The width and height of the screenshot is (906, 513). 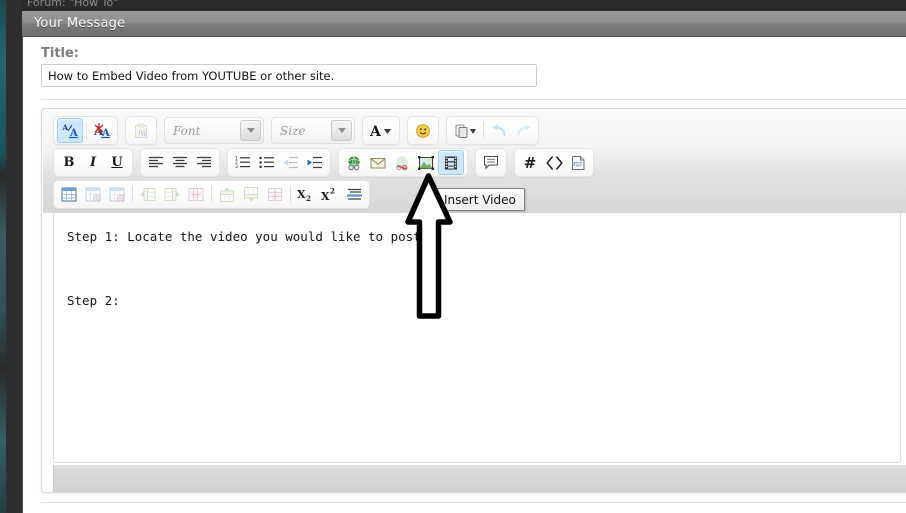 I want to click on toolbar-row-1: A A A A W Font Size A, so click(x=296, y=130).